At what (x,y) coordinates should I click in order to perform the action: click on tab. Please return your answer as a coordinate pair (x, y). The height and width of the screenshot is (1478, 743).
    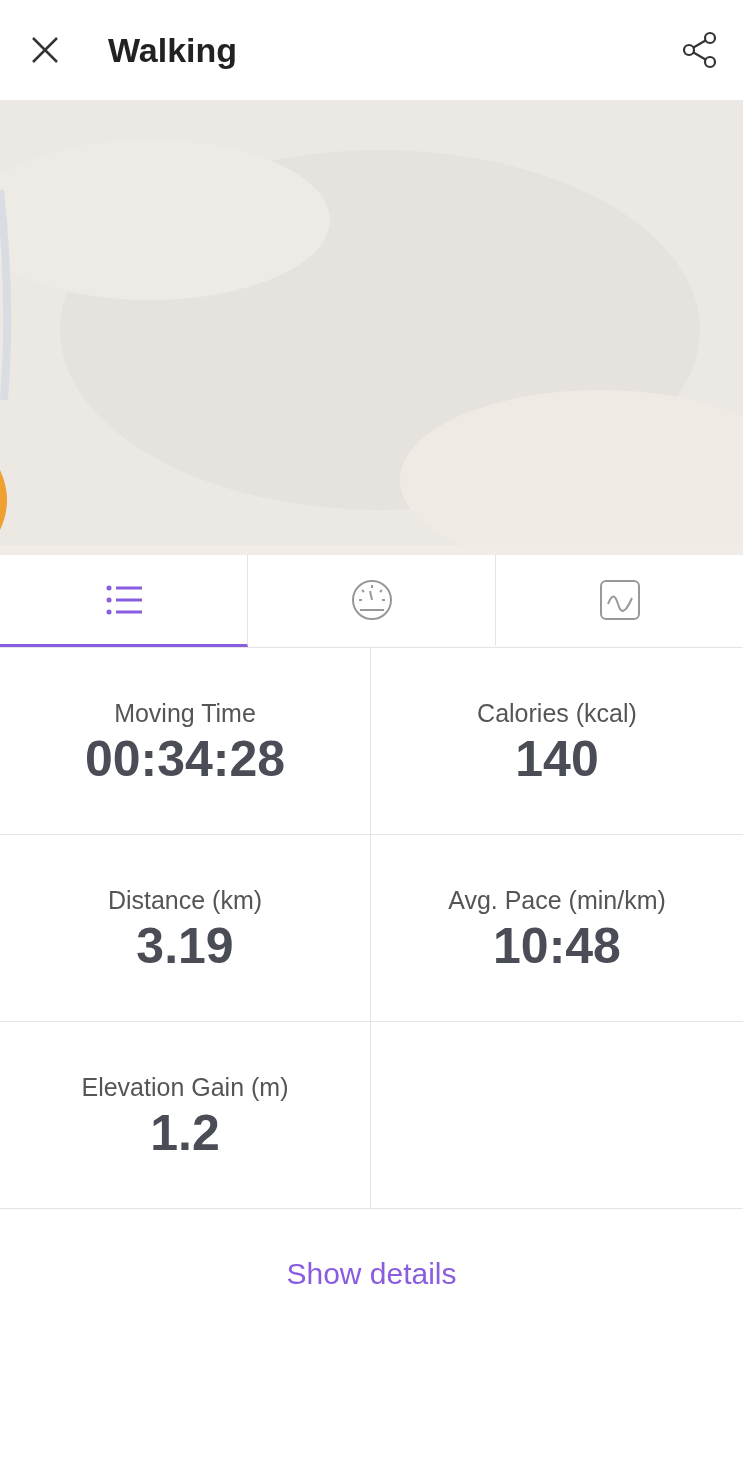
    Looking at the image, I should click on (124, 601).